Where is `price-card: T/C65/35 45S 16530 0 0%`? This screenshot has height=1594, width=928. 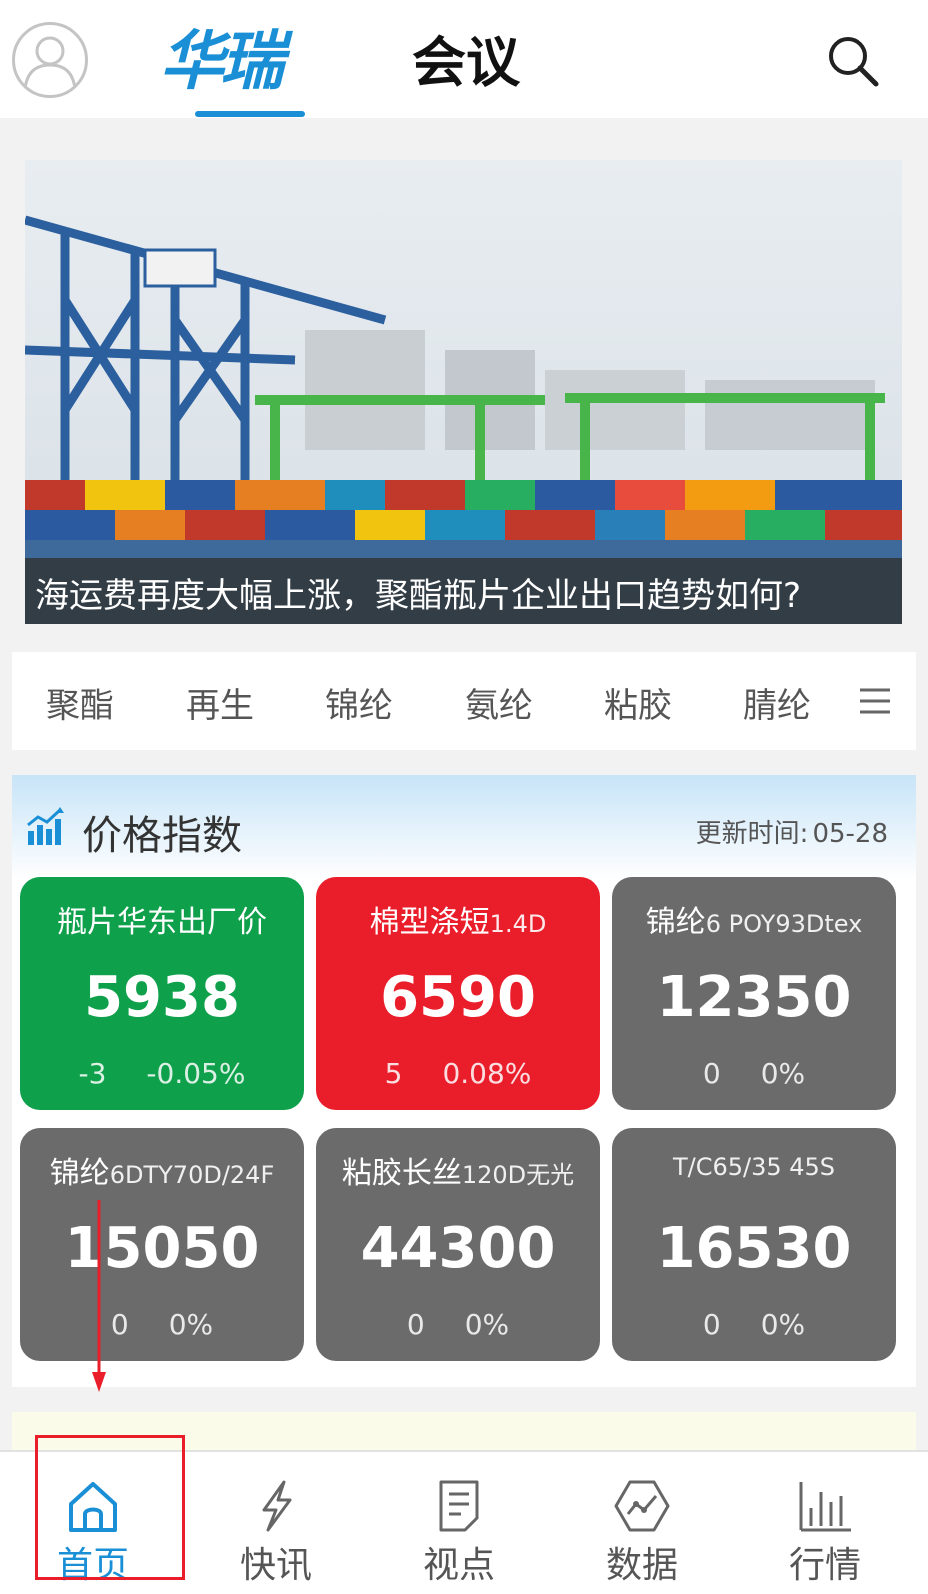
price-card: T/C65/35 45S 16530 0 0% is located at coordinates (754, 1244).